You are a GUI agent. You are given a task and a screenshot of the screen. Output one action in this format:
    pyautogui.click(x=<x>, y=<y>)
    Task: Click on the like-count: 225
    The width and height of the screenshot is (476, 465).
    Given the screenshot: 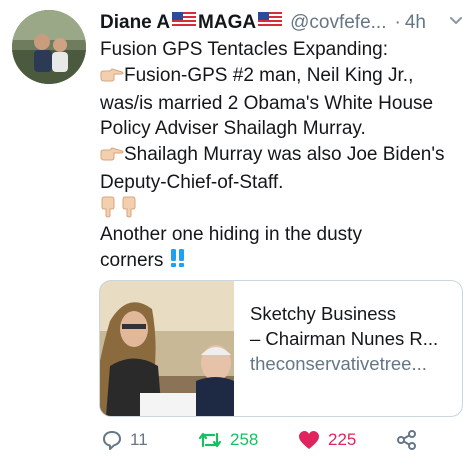 What is the action you would take?
    pyautogui.click(x=342, y=439)
    